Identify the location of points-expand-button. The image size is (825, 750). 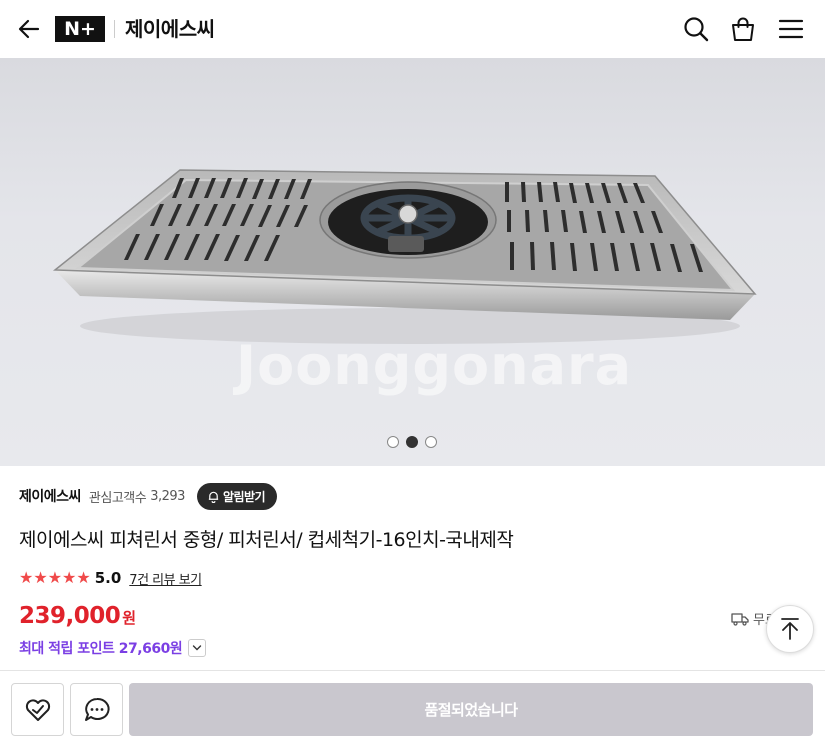
(197, 648).